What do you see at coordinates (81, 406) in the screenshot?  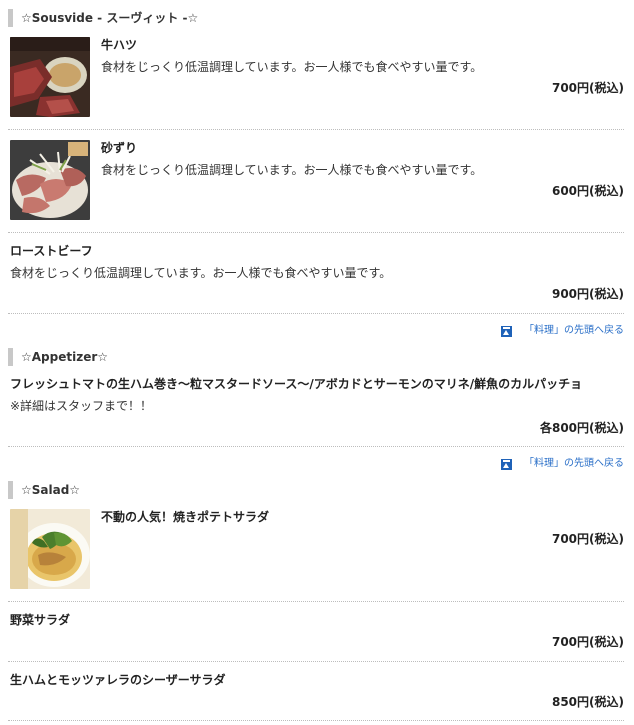 I see `menu-item-description: ※詳細はスタッフまで！！` at bounding box center [81, 406].